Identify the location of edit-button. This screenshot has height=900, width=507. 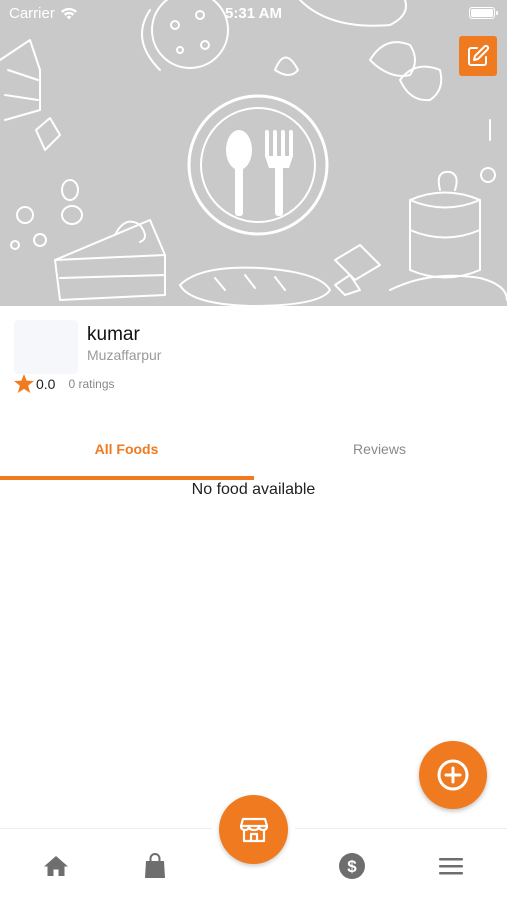
(478, 56).